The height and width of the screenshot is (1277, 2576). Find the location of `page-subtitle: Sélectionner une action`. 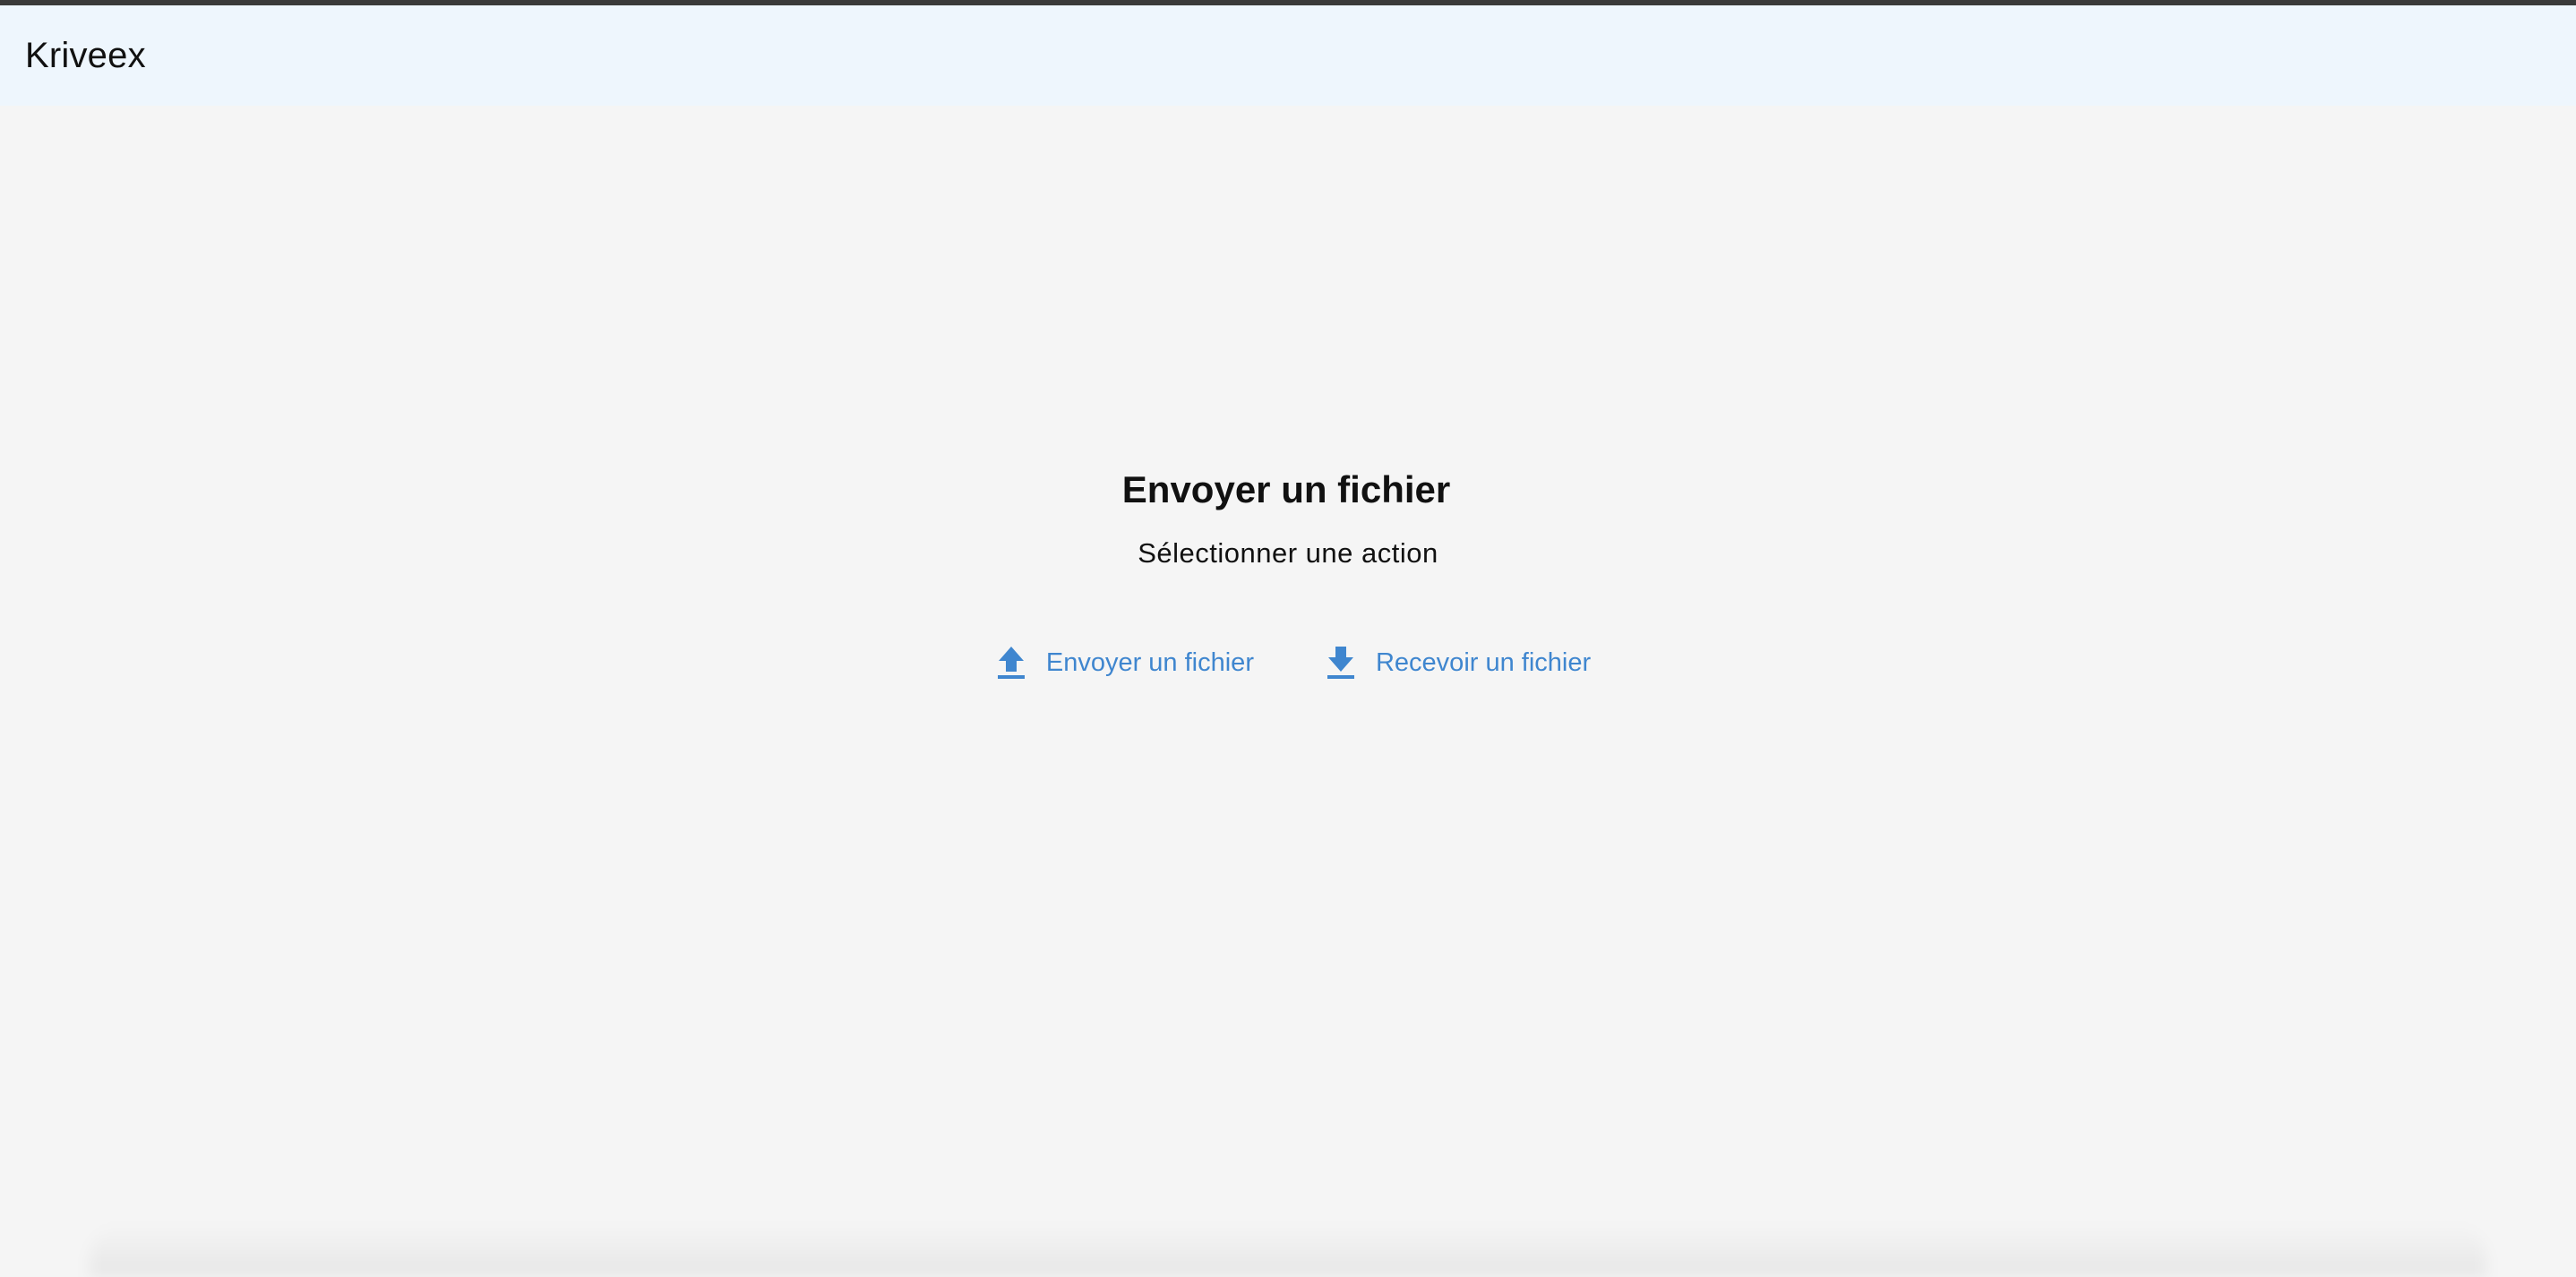

page-subtitle: Sélectionner une action is located at coordinates (1288, 553).